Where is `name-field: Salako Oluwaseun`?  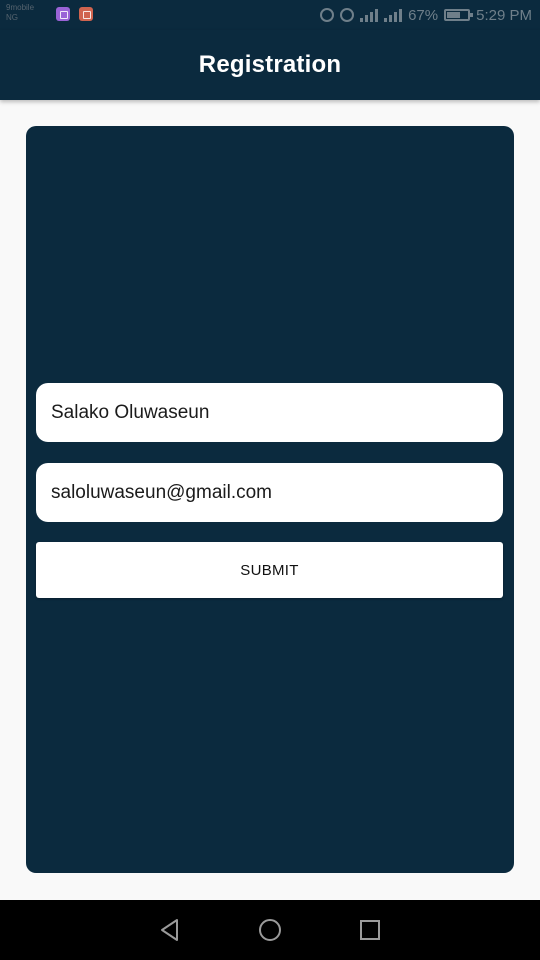
name-field: Salako Oluwaseun is located at coordinates (269, 412).